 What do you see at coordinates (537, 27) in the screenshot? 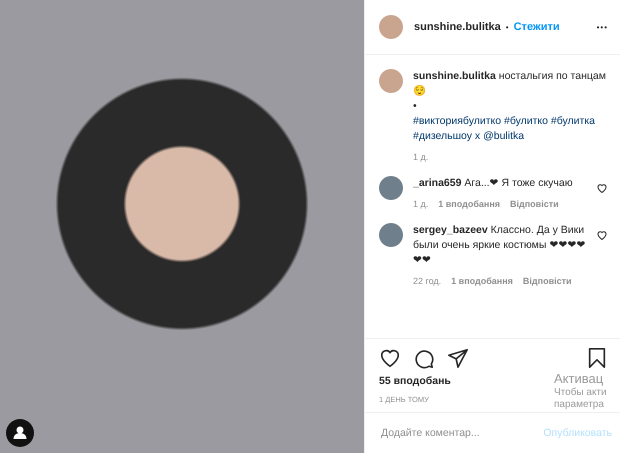
I see `follow-link: Стежити` at bounding box center [537, 27].